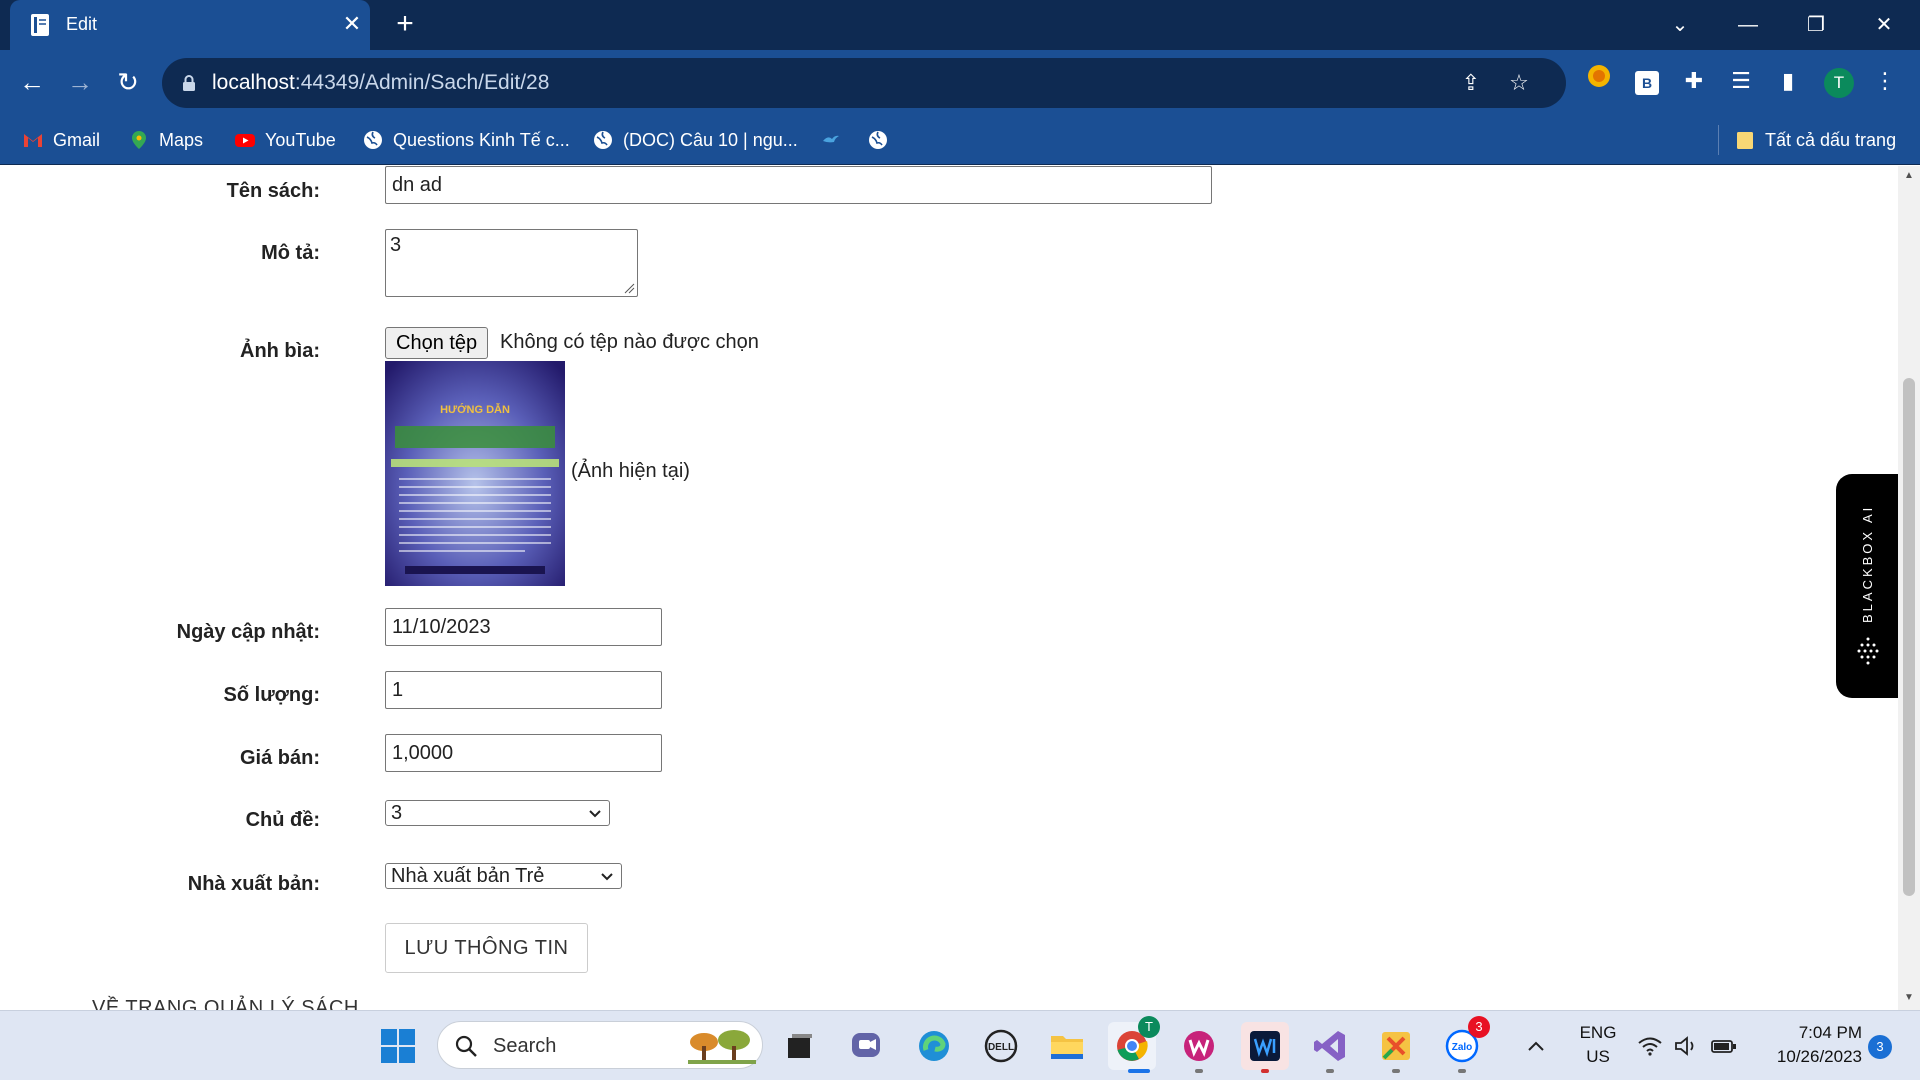 This screenshot has height=1080, width=1920. Describe the element at coordinates (1650, 1046) in the screenshot. I see `wifi-icon` at that location.